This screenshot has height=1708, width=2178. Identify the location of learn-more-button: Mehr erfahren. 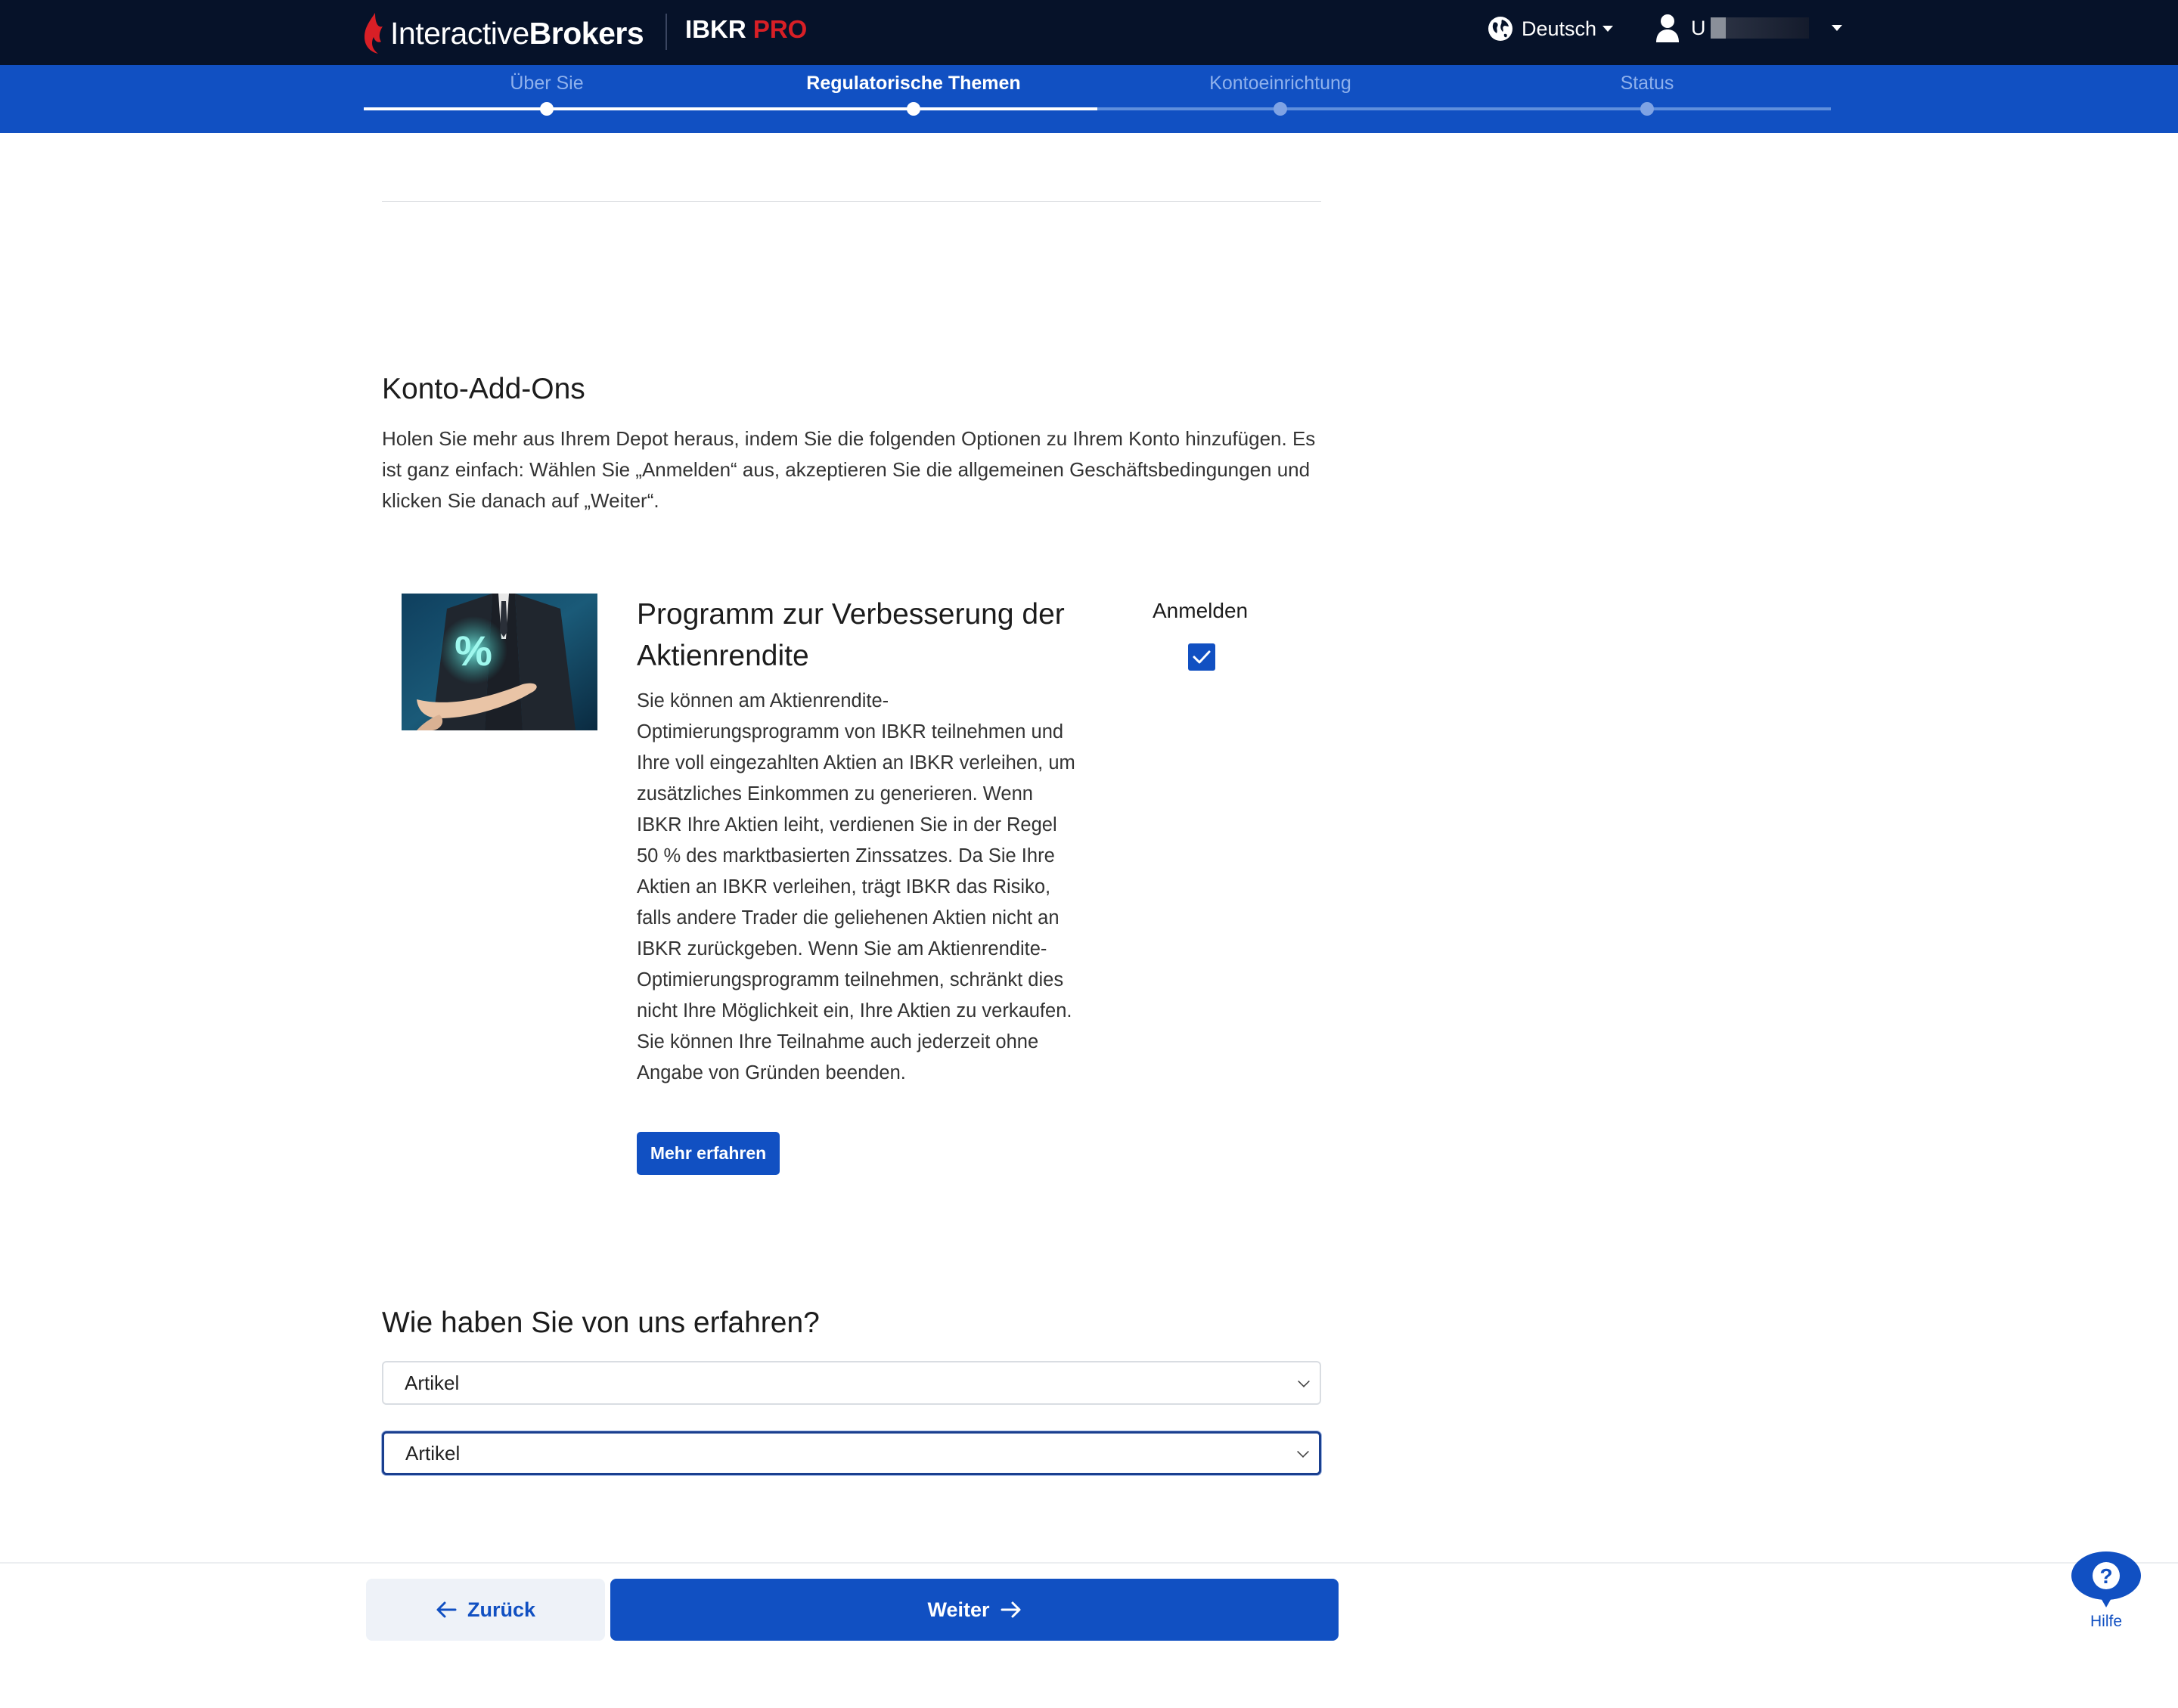
(708, 1153).